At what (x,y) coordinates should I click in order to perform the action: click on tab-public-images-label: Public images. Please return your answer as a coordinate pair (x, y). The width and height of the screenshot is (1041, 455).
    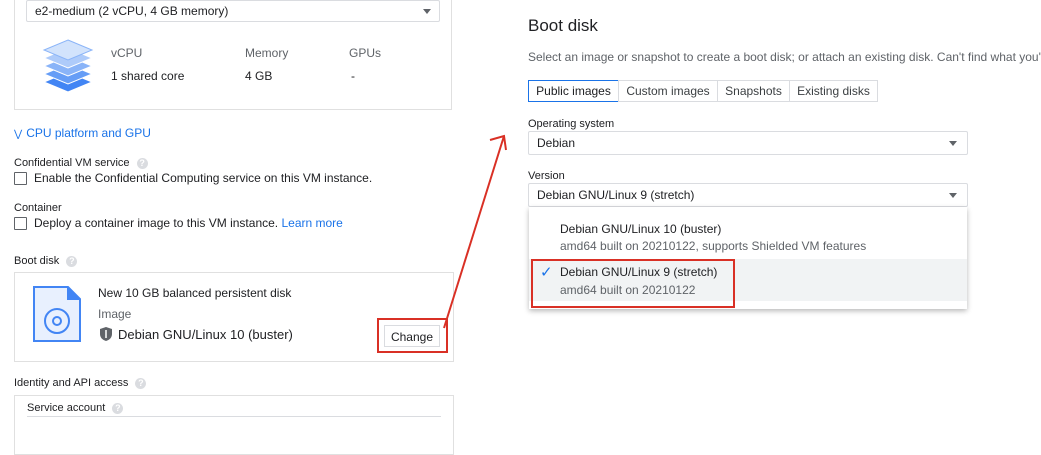
    Looking at the image, I should click on (573, 91).